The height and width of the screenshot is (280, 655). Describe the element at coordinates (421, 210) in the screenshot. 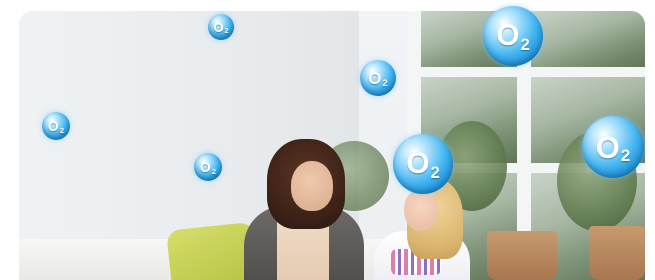

I see `girl-face` at that location.